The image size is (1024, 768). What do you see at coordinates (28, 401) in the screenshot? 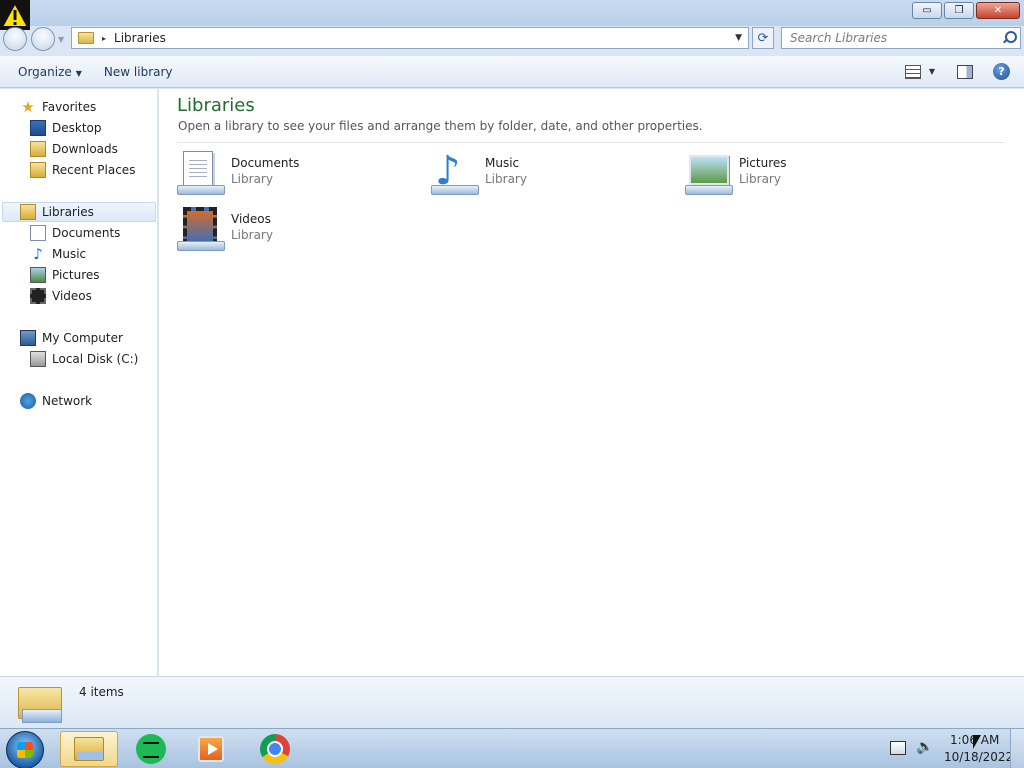
I see `network-icon` at bounding box center [28, 401].